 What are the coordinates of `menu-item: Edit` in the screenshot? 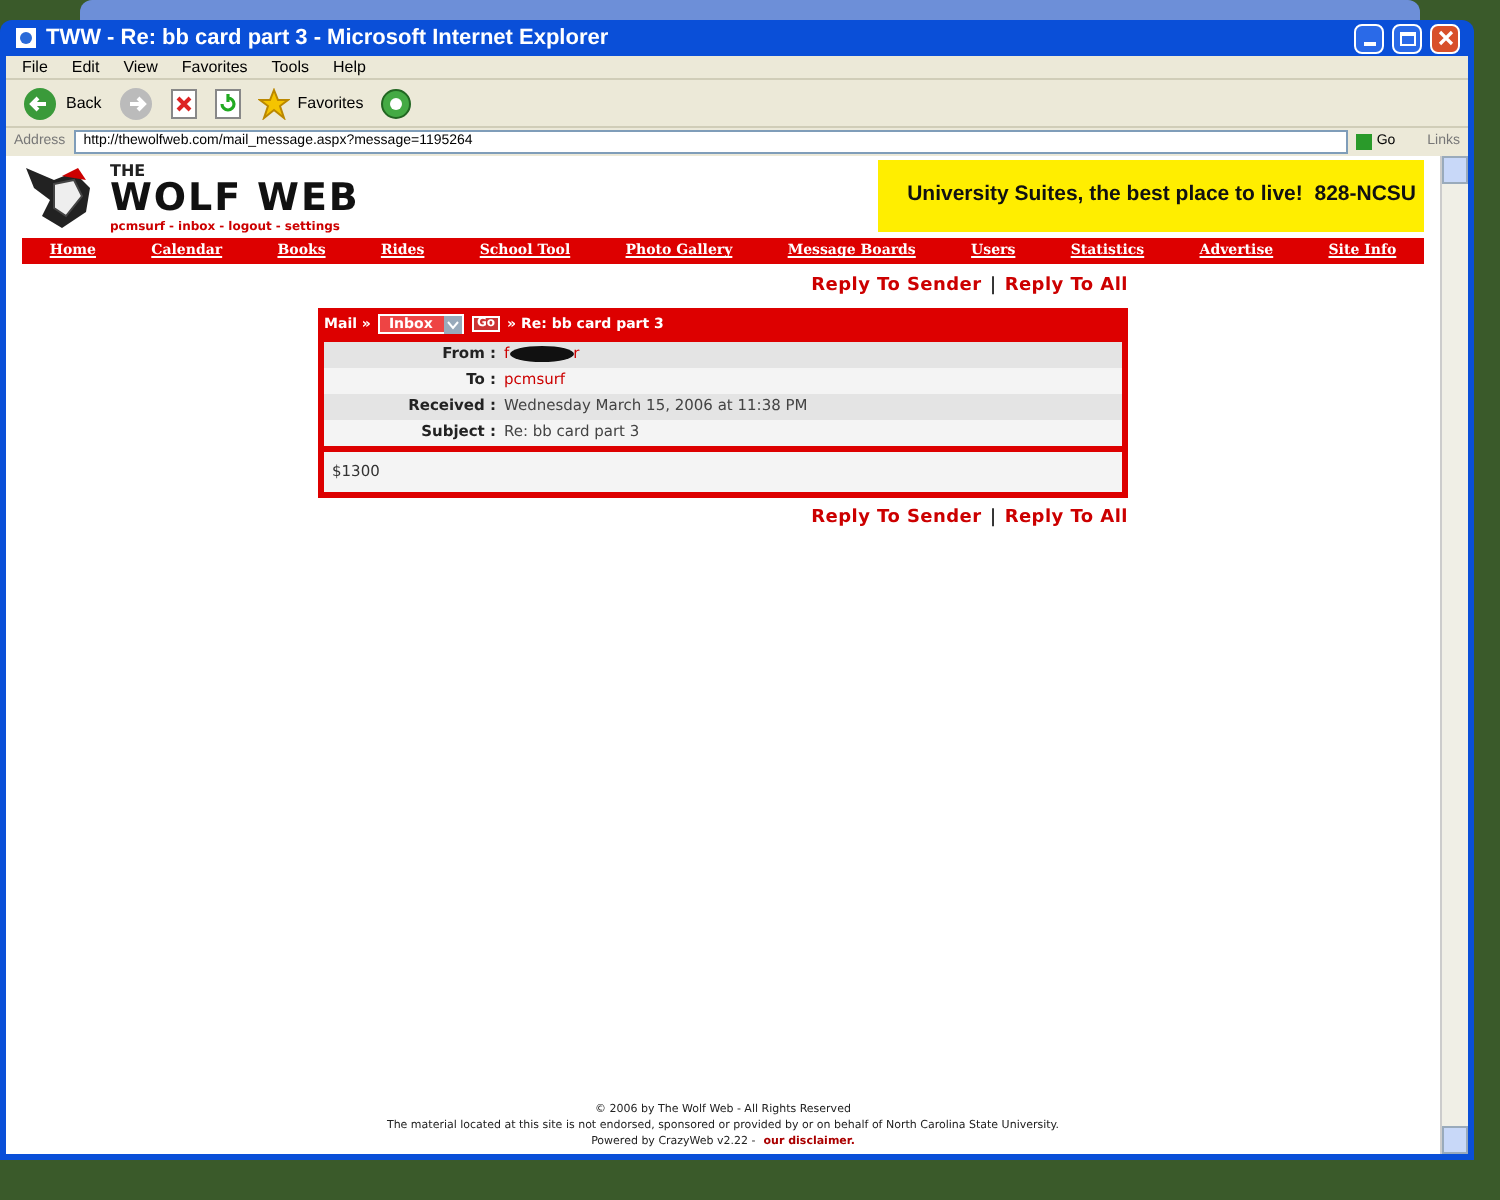 It's located at (85, 67).